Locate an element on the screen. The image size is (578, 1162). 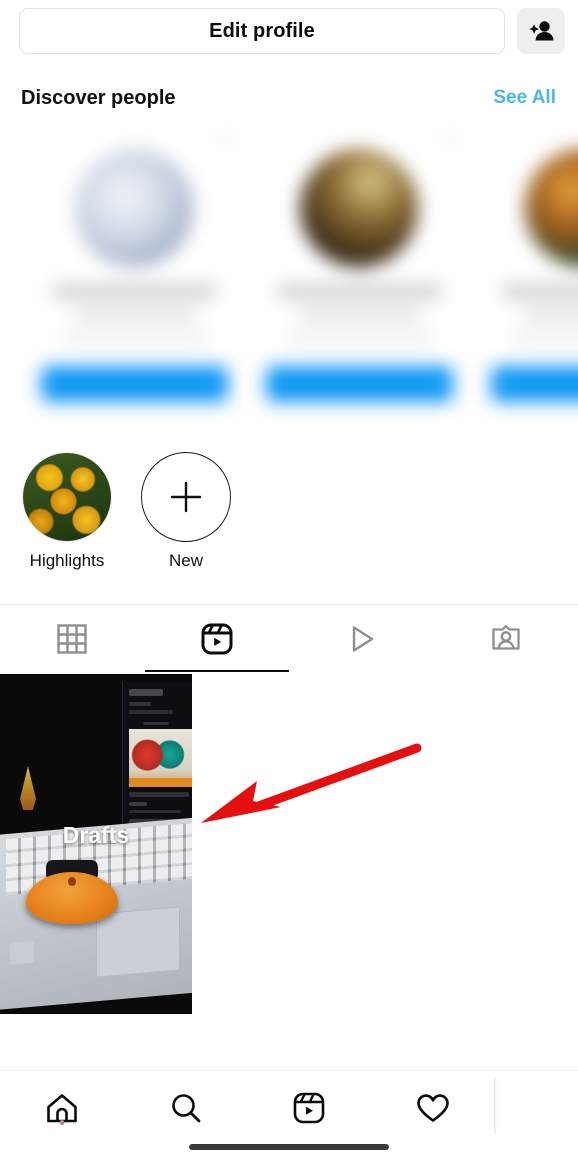
tagged-icon is located at coordinates (506, 637).